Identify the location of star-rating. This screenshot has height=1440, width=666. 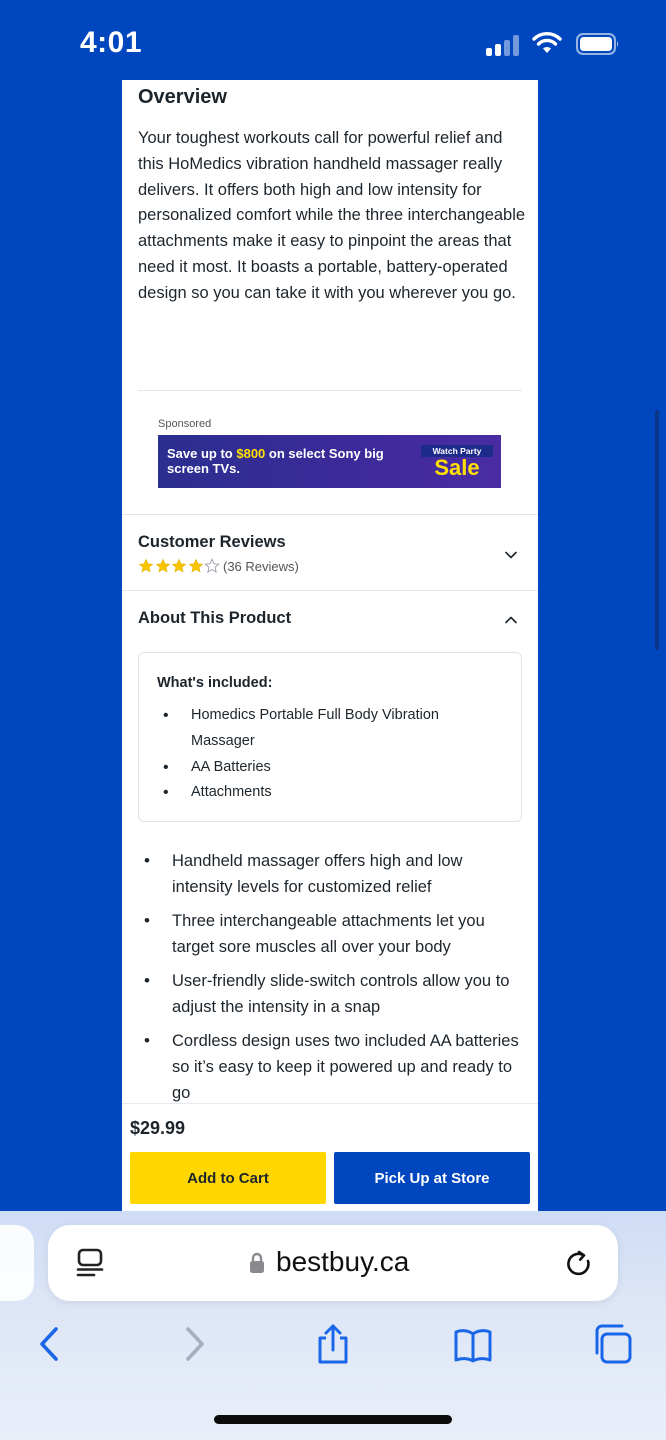
(179, 567).